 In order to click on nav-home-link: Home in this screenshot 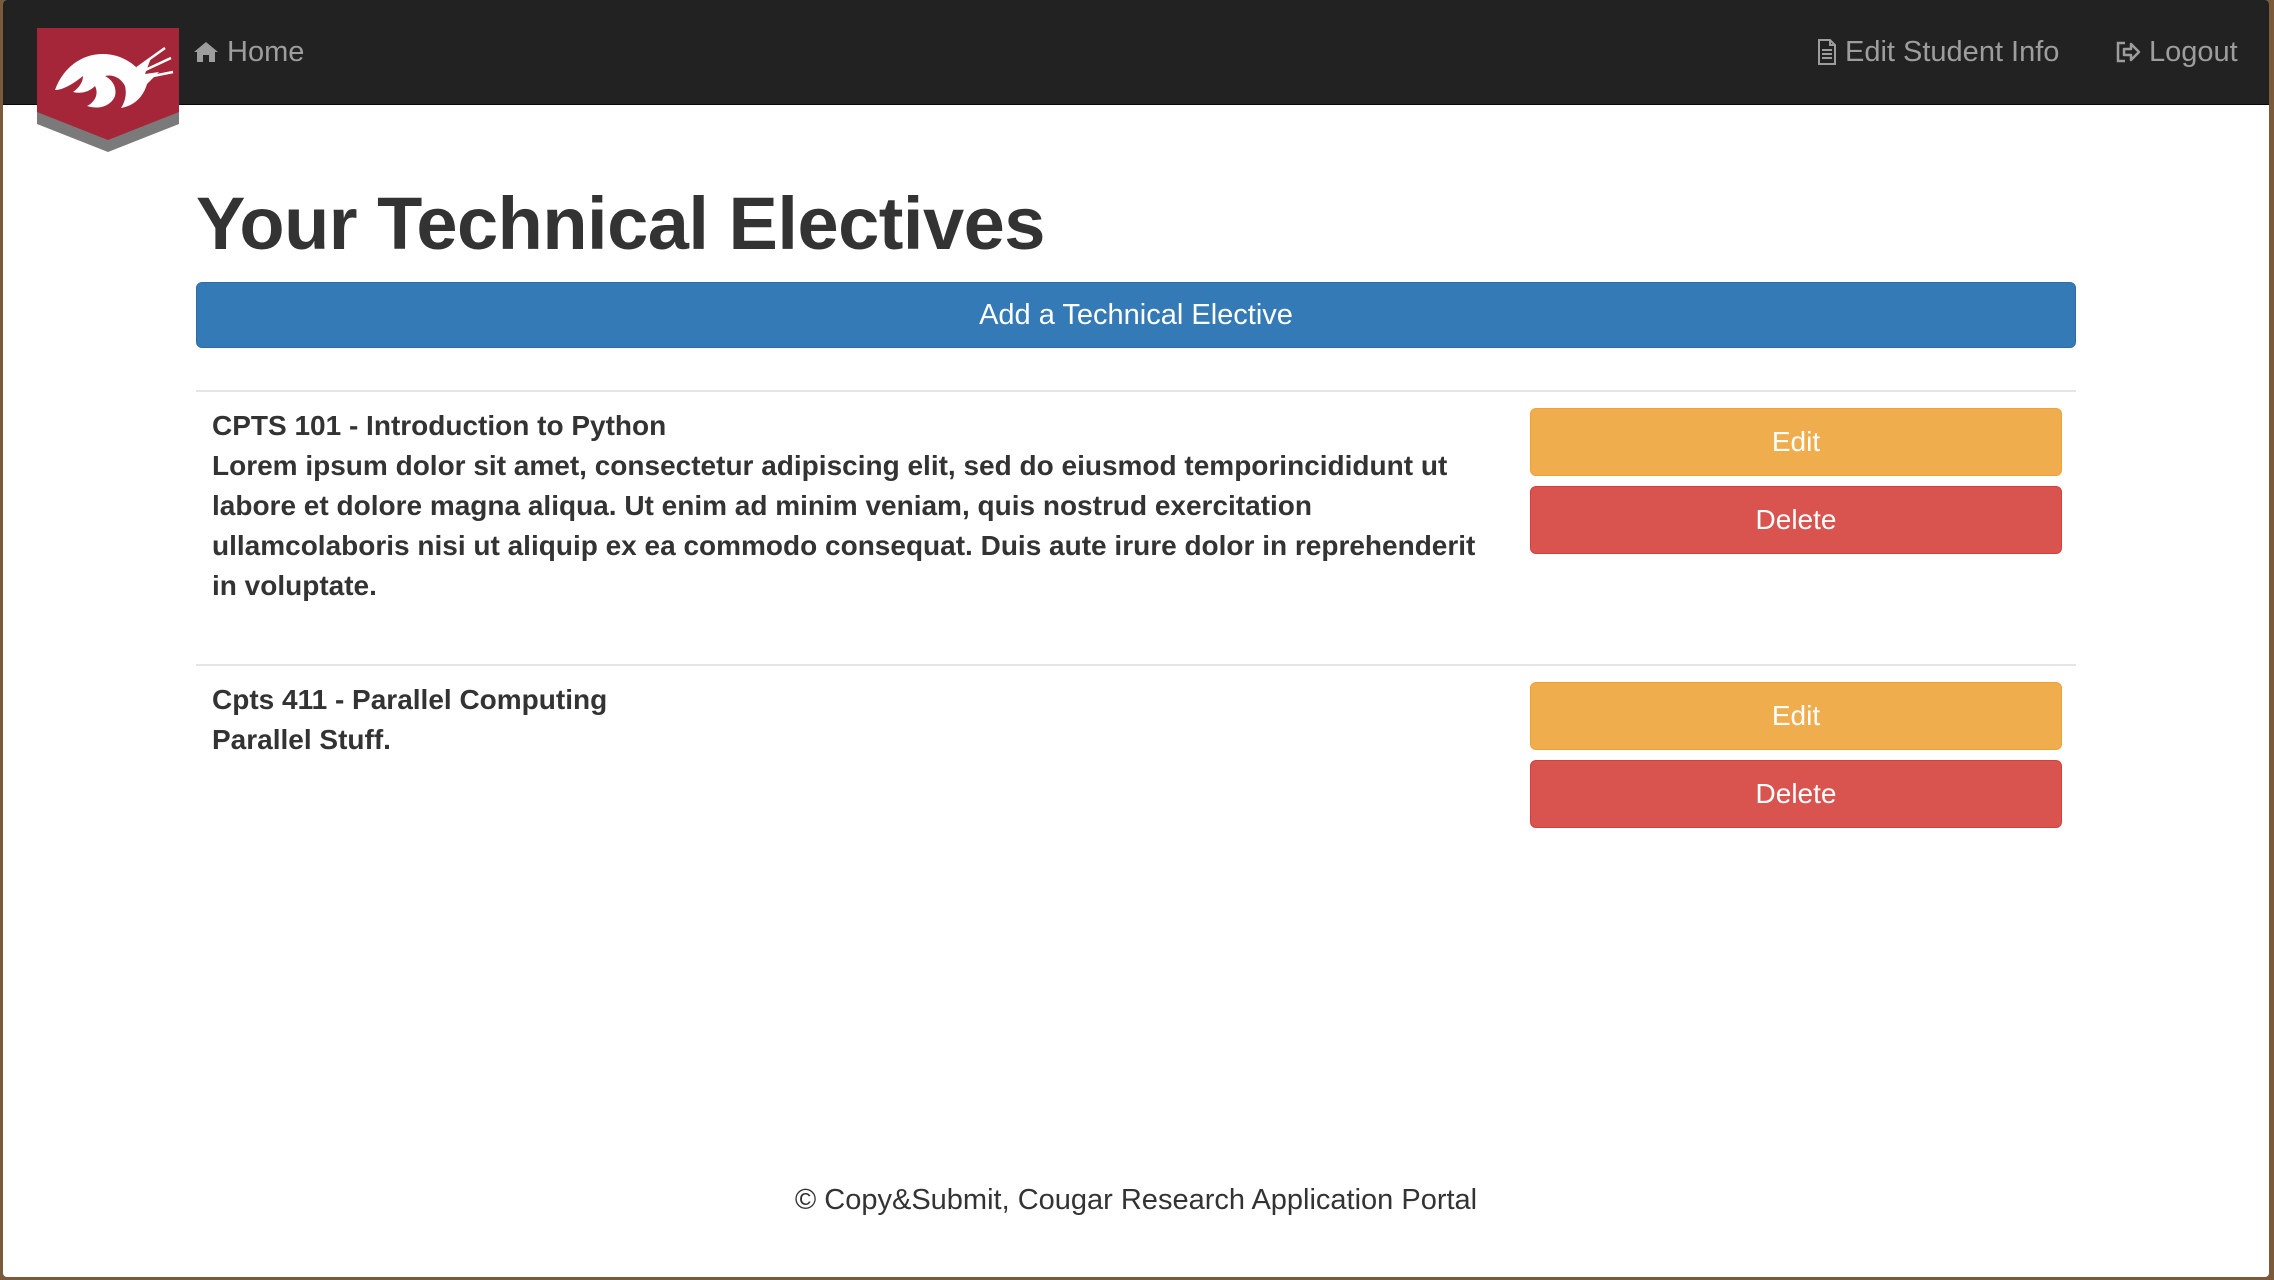, I will do `click(248, 52)`.